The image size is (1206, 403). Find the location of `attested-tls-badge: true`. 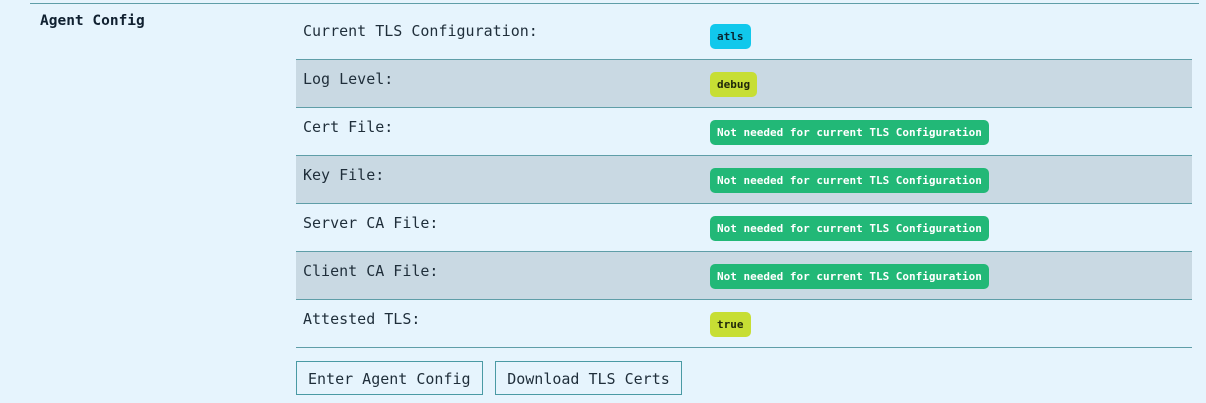

attested-tls-badge: true is located at coordinates (730, 324).